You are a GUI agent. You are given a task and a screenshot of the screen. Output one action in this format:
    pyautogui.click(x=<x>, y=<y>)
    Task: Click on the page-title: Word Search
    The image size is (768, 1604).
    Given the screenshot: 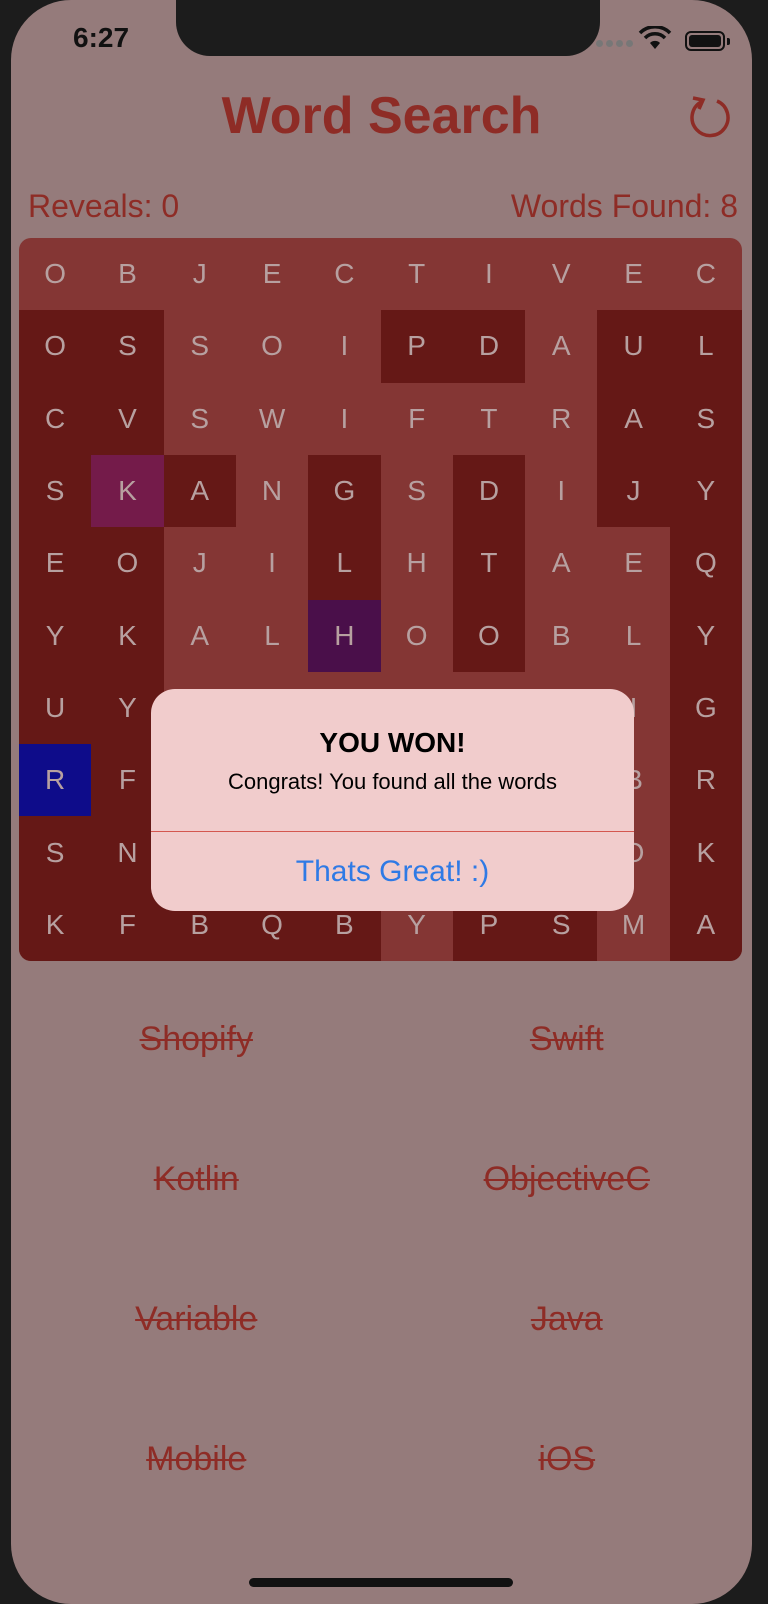 What is the action you would take?
    pyautogui.click(x=381, y=116)
    